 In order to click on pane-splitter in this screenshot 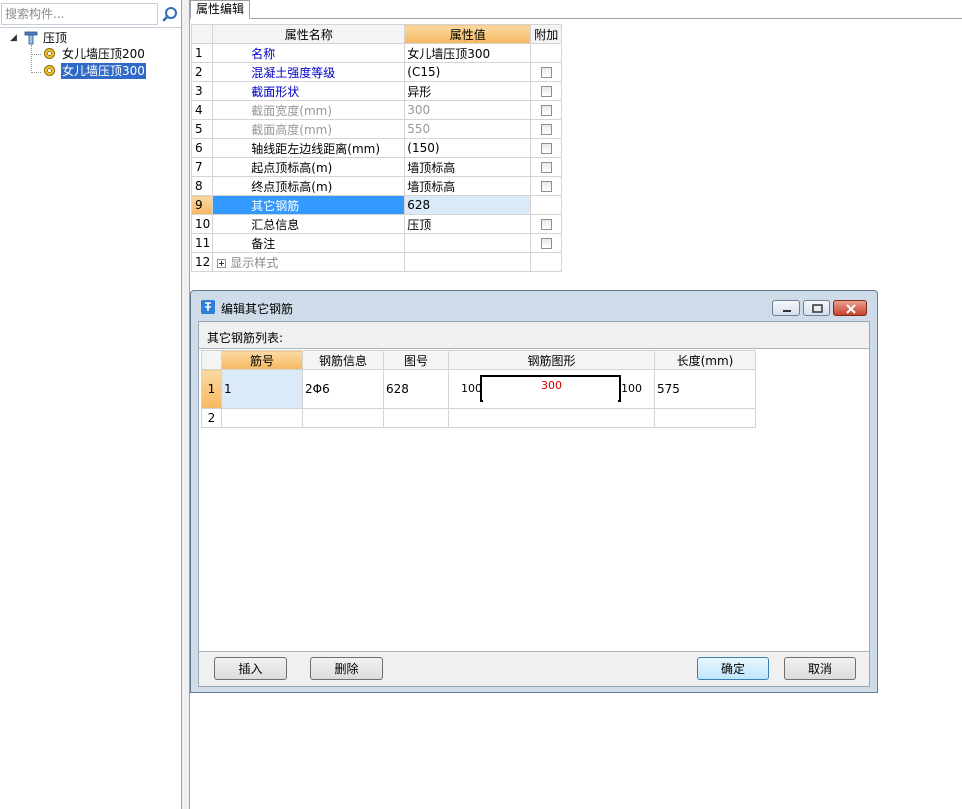, I will do `click(185, 404)`.